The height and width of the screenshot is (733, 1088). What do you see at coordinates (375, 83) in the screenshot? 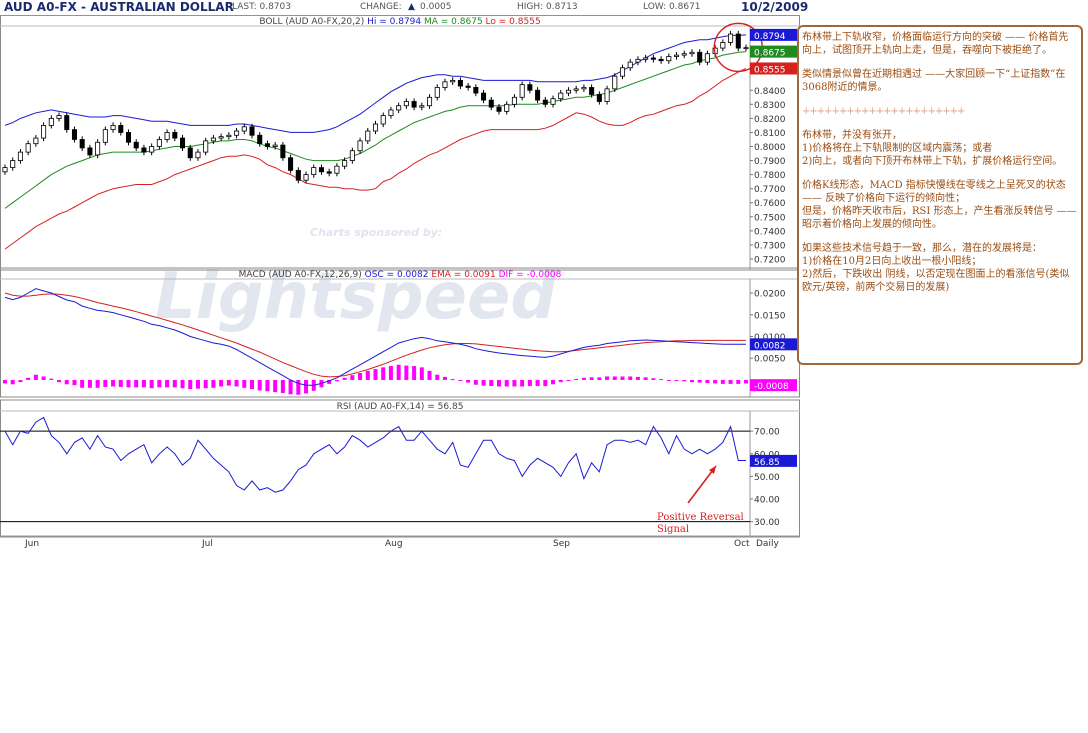
I see `upper-band-line` at bounding box center [375, 83].